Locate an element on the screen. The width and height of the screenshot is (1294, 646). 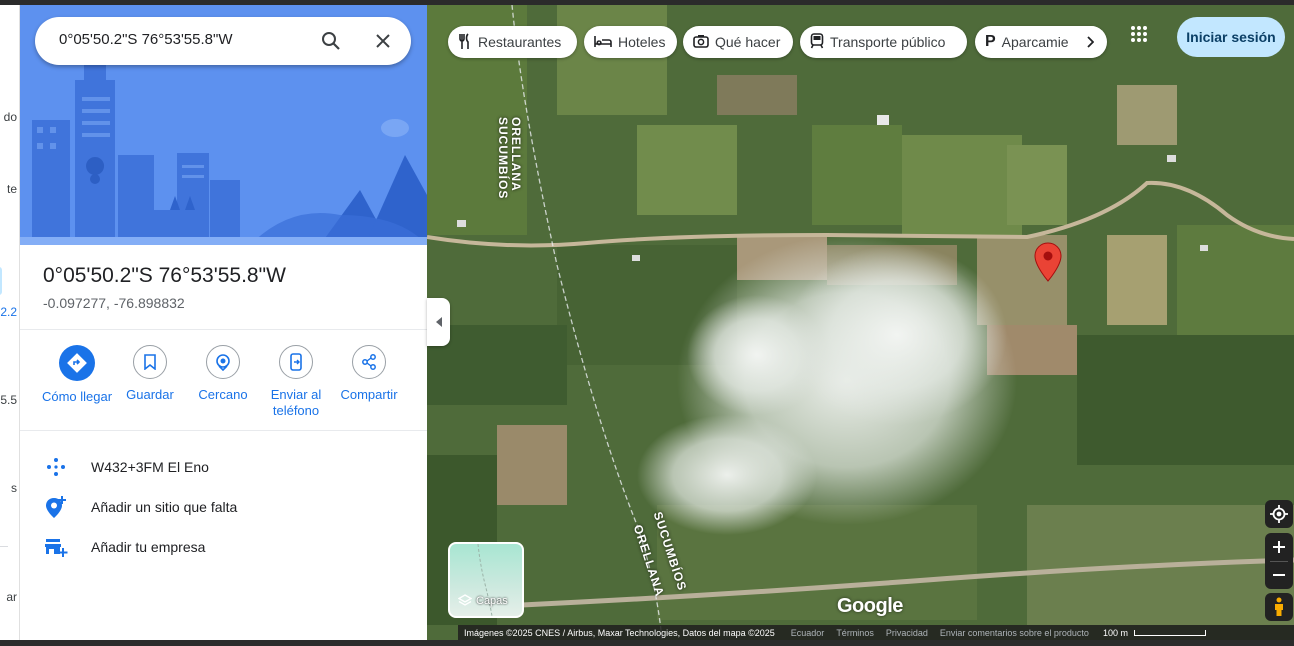
footer-link-country: Ecuador is located at coordinates (808, 633).